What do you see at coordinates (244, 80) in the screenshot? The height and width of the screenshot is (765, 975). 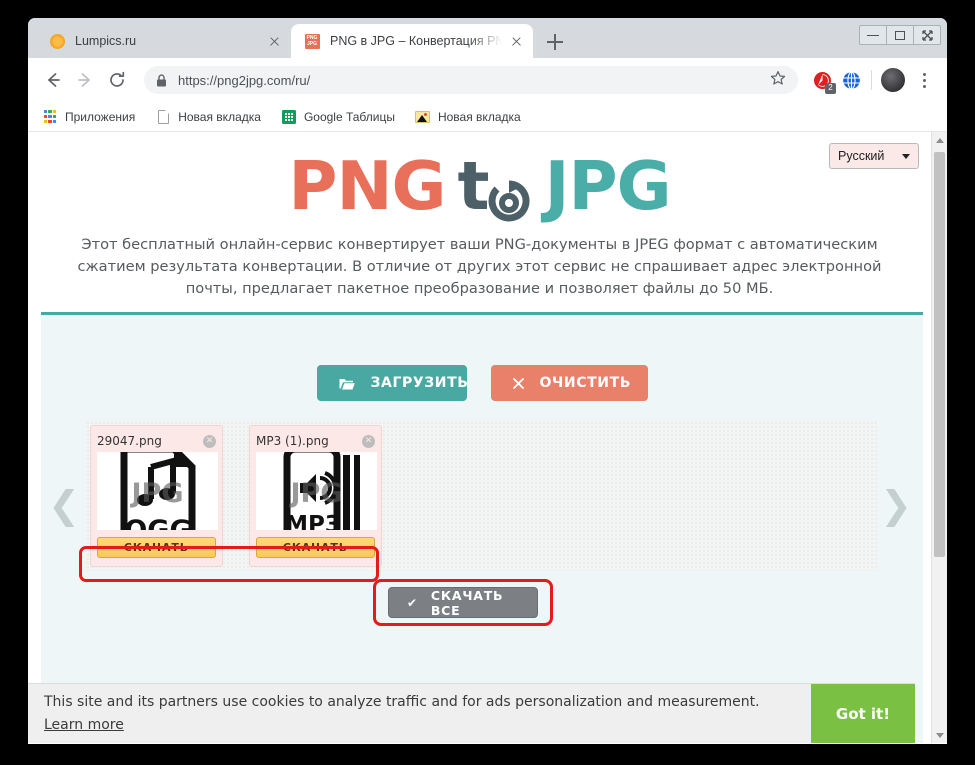 I see `url-text: https://png2jpg.com/ru/` at bounding box center [244, 80].